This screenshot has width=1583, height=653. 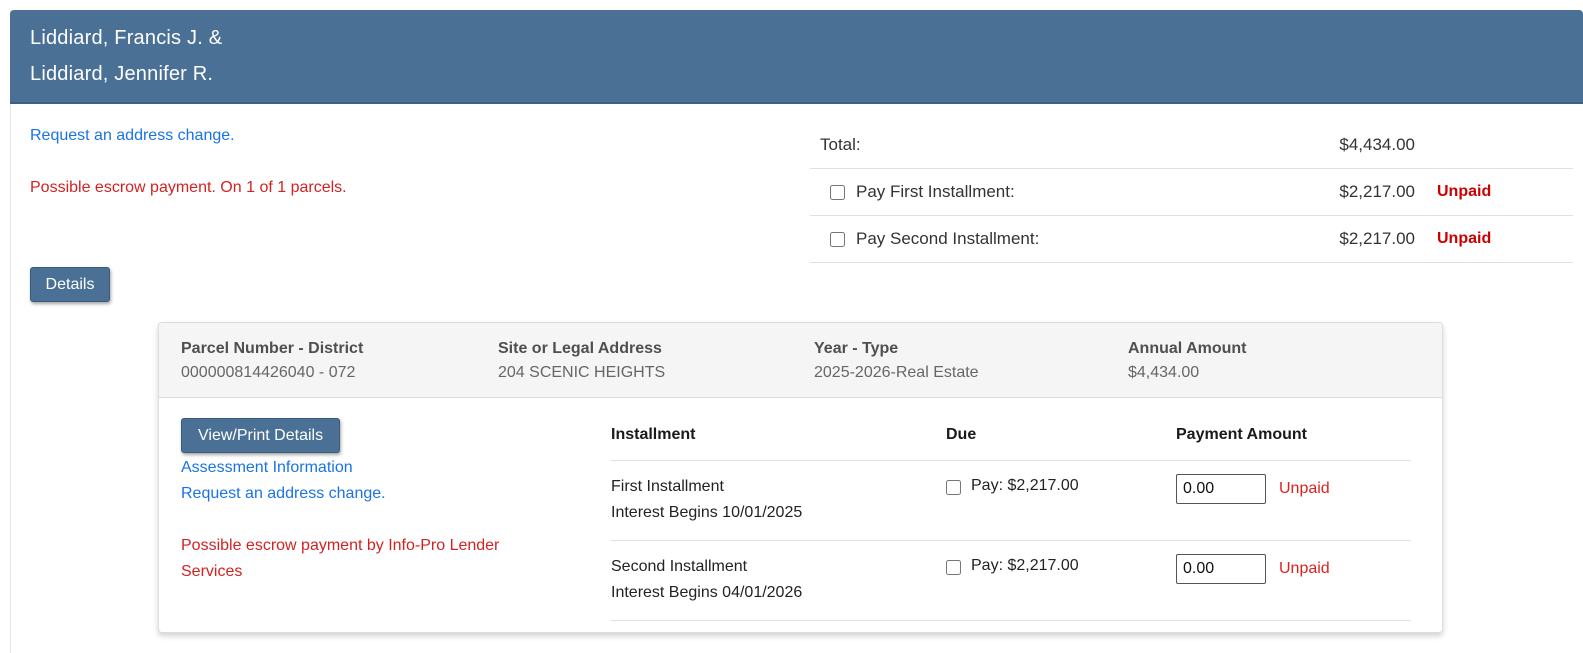 What do you see at coordinates (122, 74) in the screenshot?
I see `owner-name-line2: Liddiard, Jennifer R.` at bounding box center [122, 74].